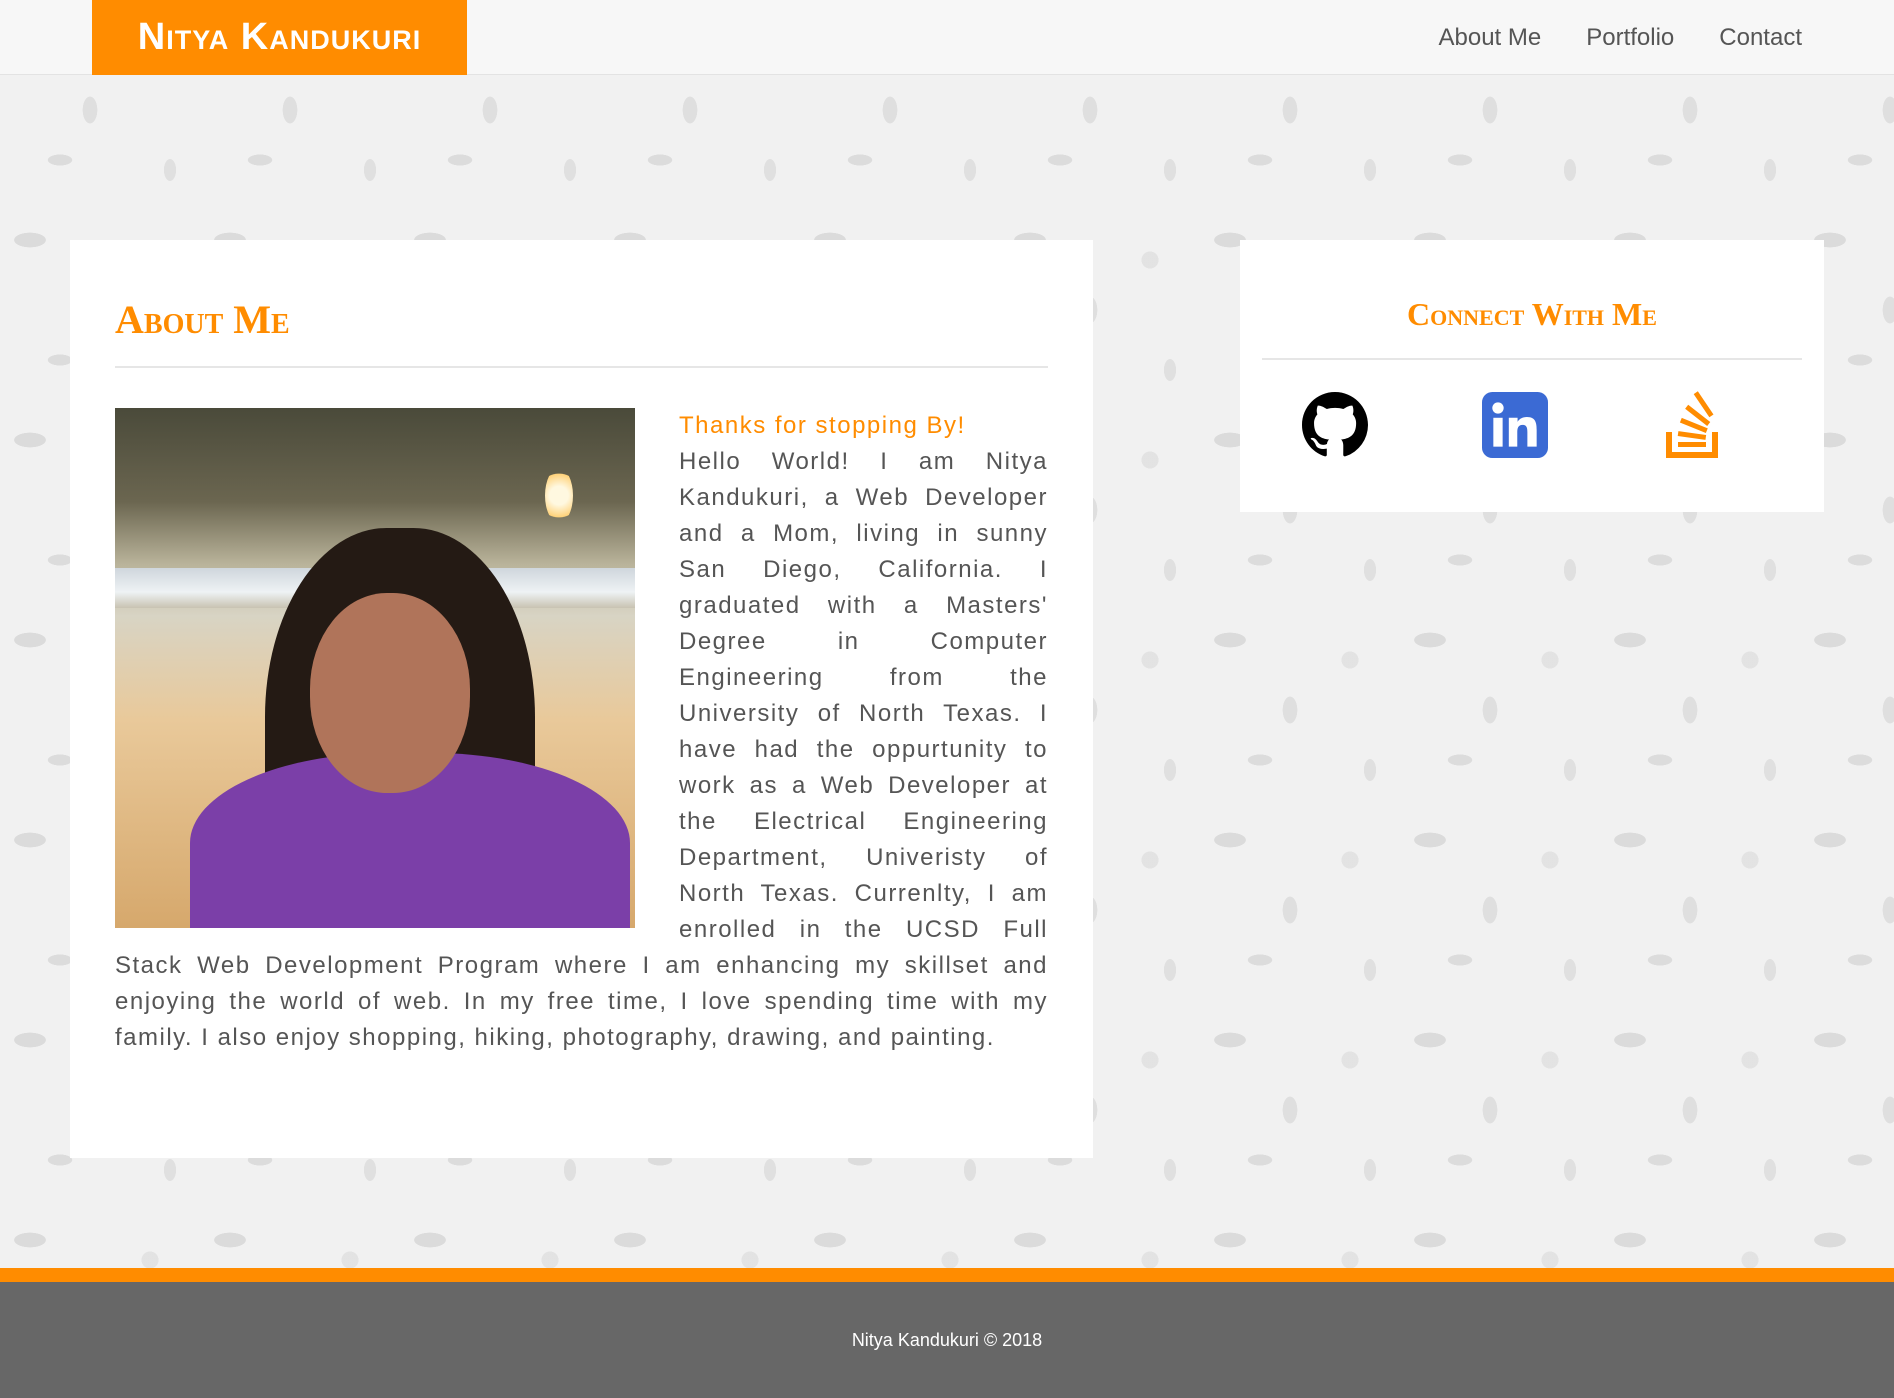  I want to click on nav-link-about: About Me, so click(1490, 38).